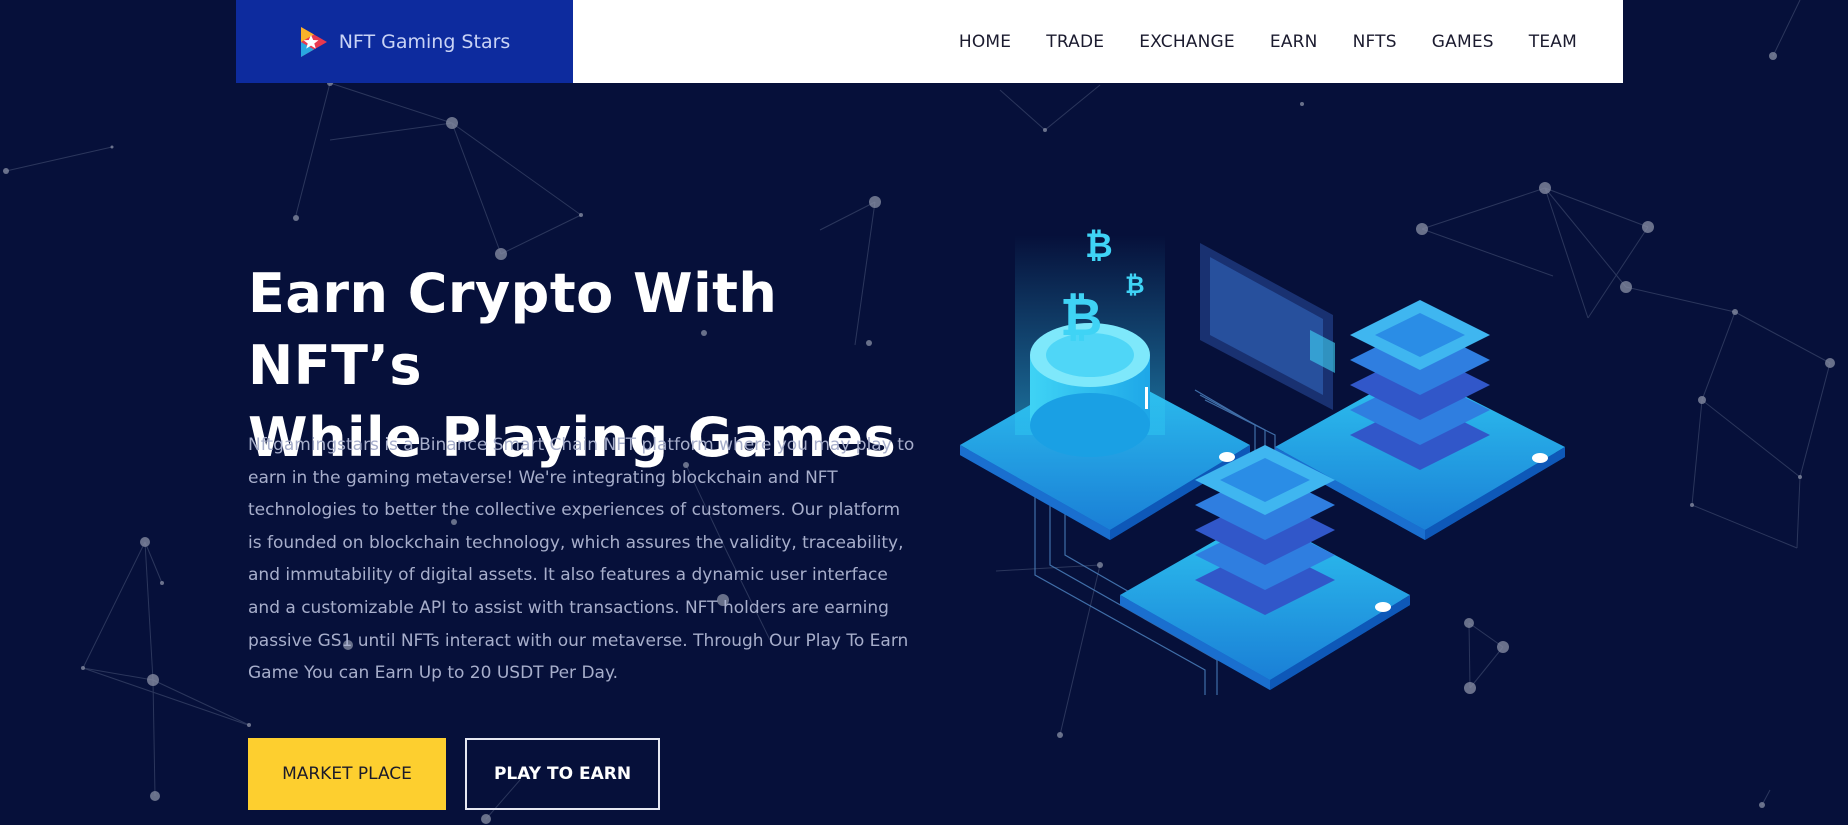 This screenshot has width=1848, height=825. Describe the element at coordinates (1267, 326) in the screenshot. I see `floating-panel` at that location.